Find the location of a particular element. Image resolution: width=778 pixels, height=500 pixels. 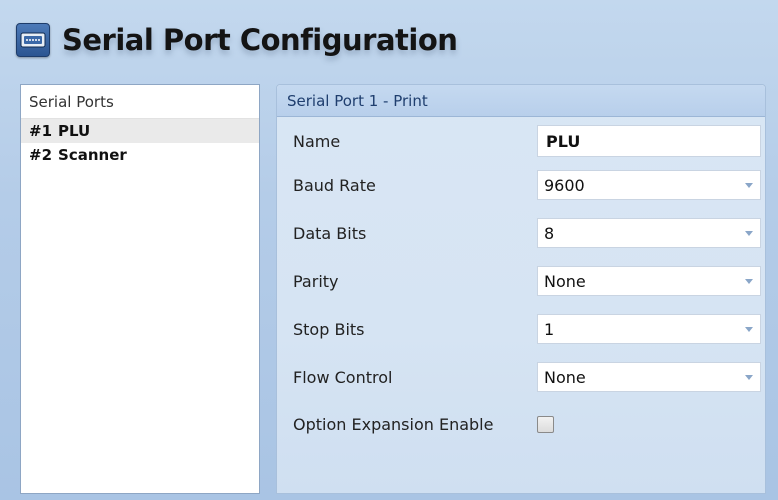

serial-ports-header: Serial Ports is located at coordinates (140, 102).